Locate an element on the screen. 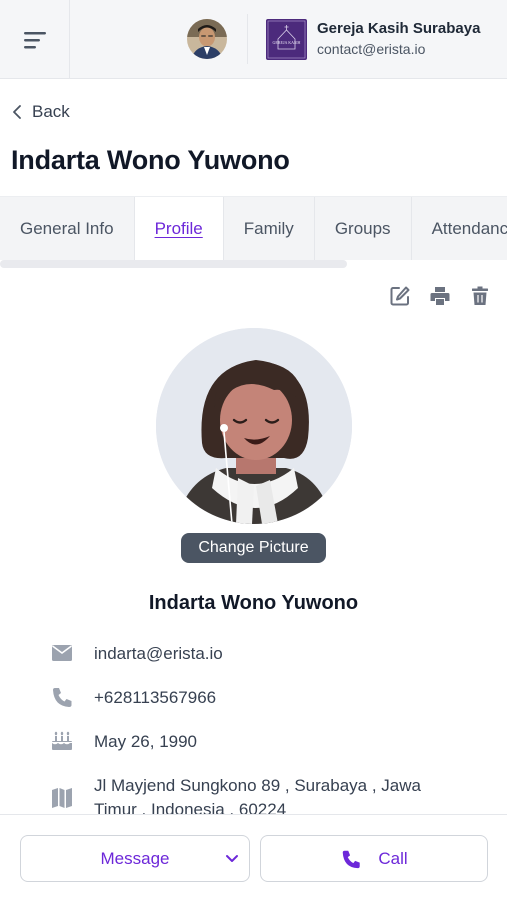 This screenshot has width=507, height=900. back-button: Back is located at coordinates (41, 112).